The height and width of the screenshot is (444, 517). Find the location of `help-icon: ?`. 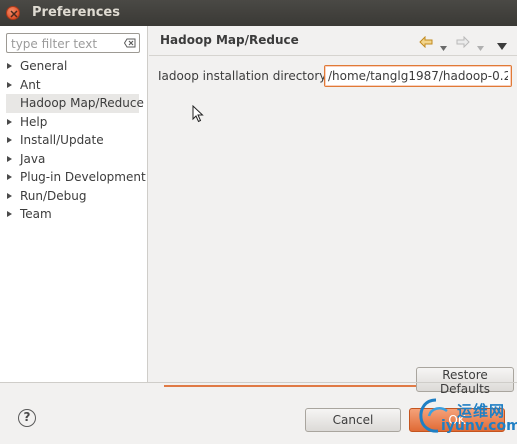

help-icon: ? is located at coordinates (27, 418).